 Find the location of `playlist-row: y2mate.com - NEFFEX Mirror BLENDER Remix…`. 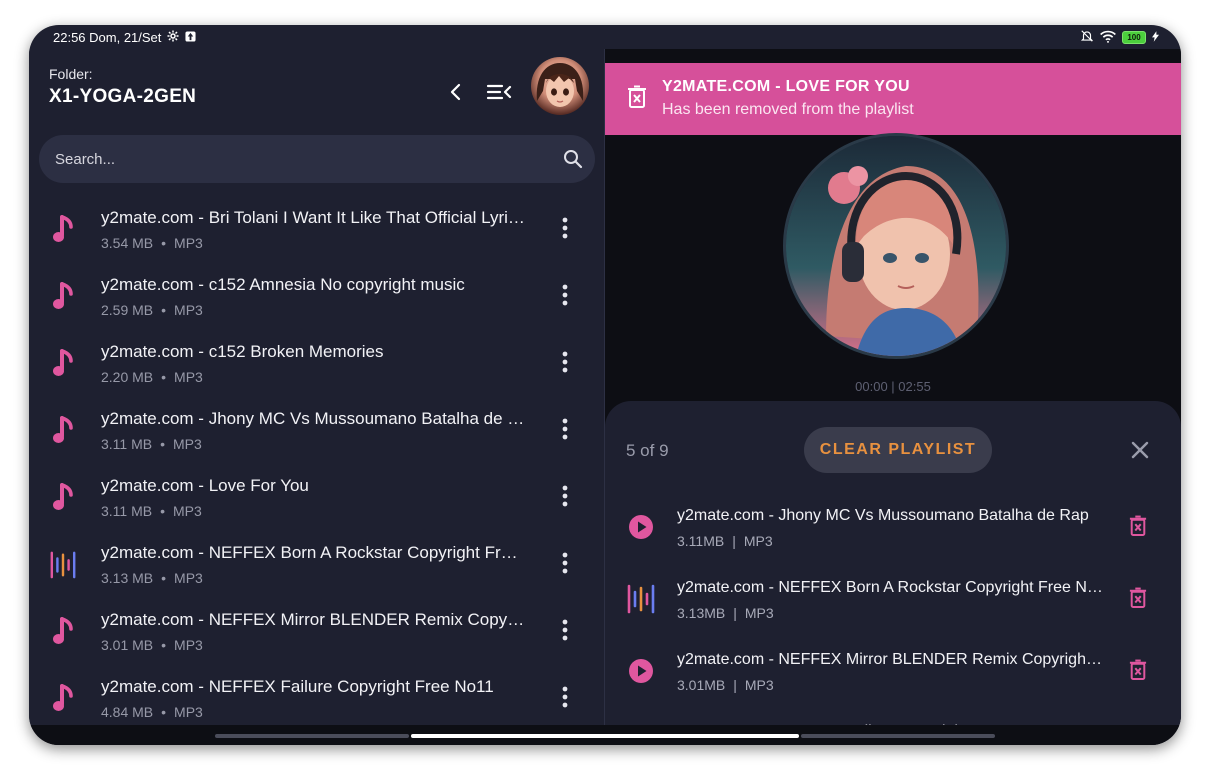

playlist-row: y2mate.com - NEFFEX Mirror BLENDER Remix… is located at coordinates (893, 675).